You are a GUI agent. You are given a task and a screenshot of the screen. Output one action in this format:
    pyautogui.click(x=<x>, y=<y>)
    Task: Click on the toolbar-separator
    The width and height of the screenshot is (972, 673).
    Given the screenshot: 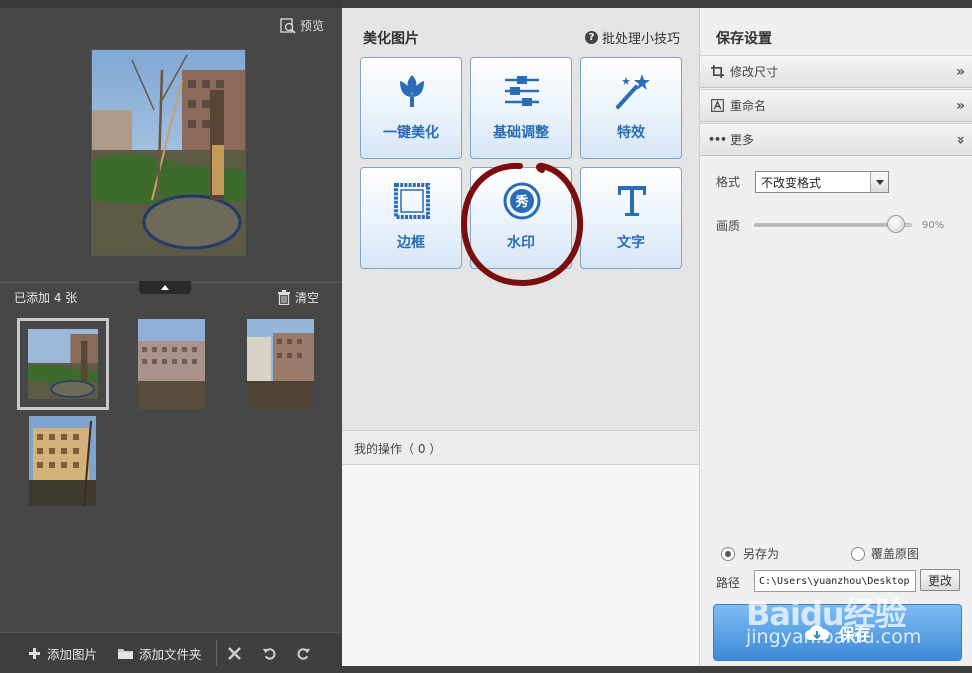 What is the action you would take?
    pyautogui.click(x=216, y=653)
    